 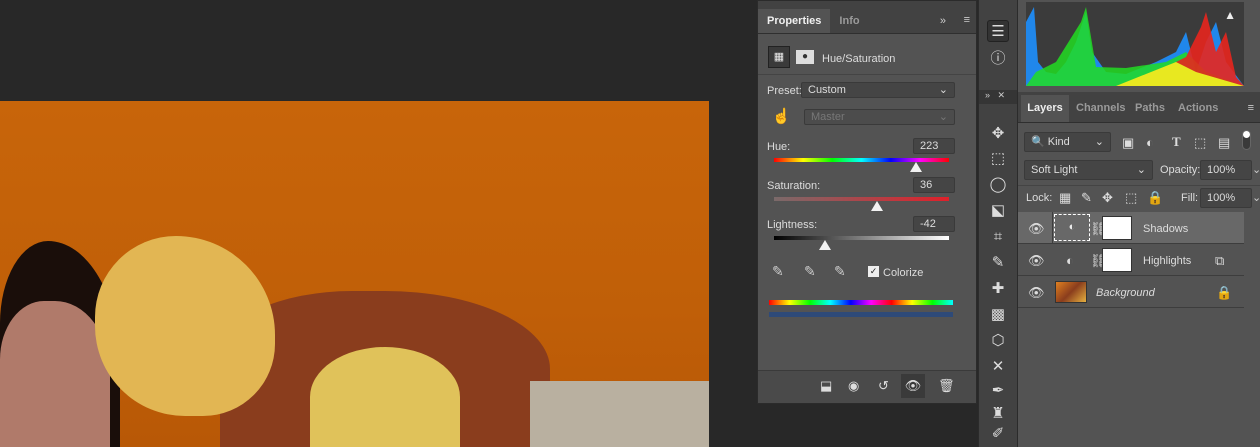 What do you see at coordinates (861, 165) in the screenshot?
I see `hue-slider` at bounding box center [861, 165].